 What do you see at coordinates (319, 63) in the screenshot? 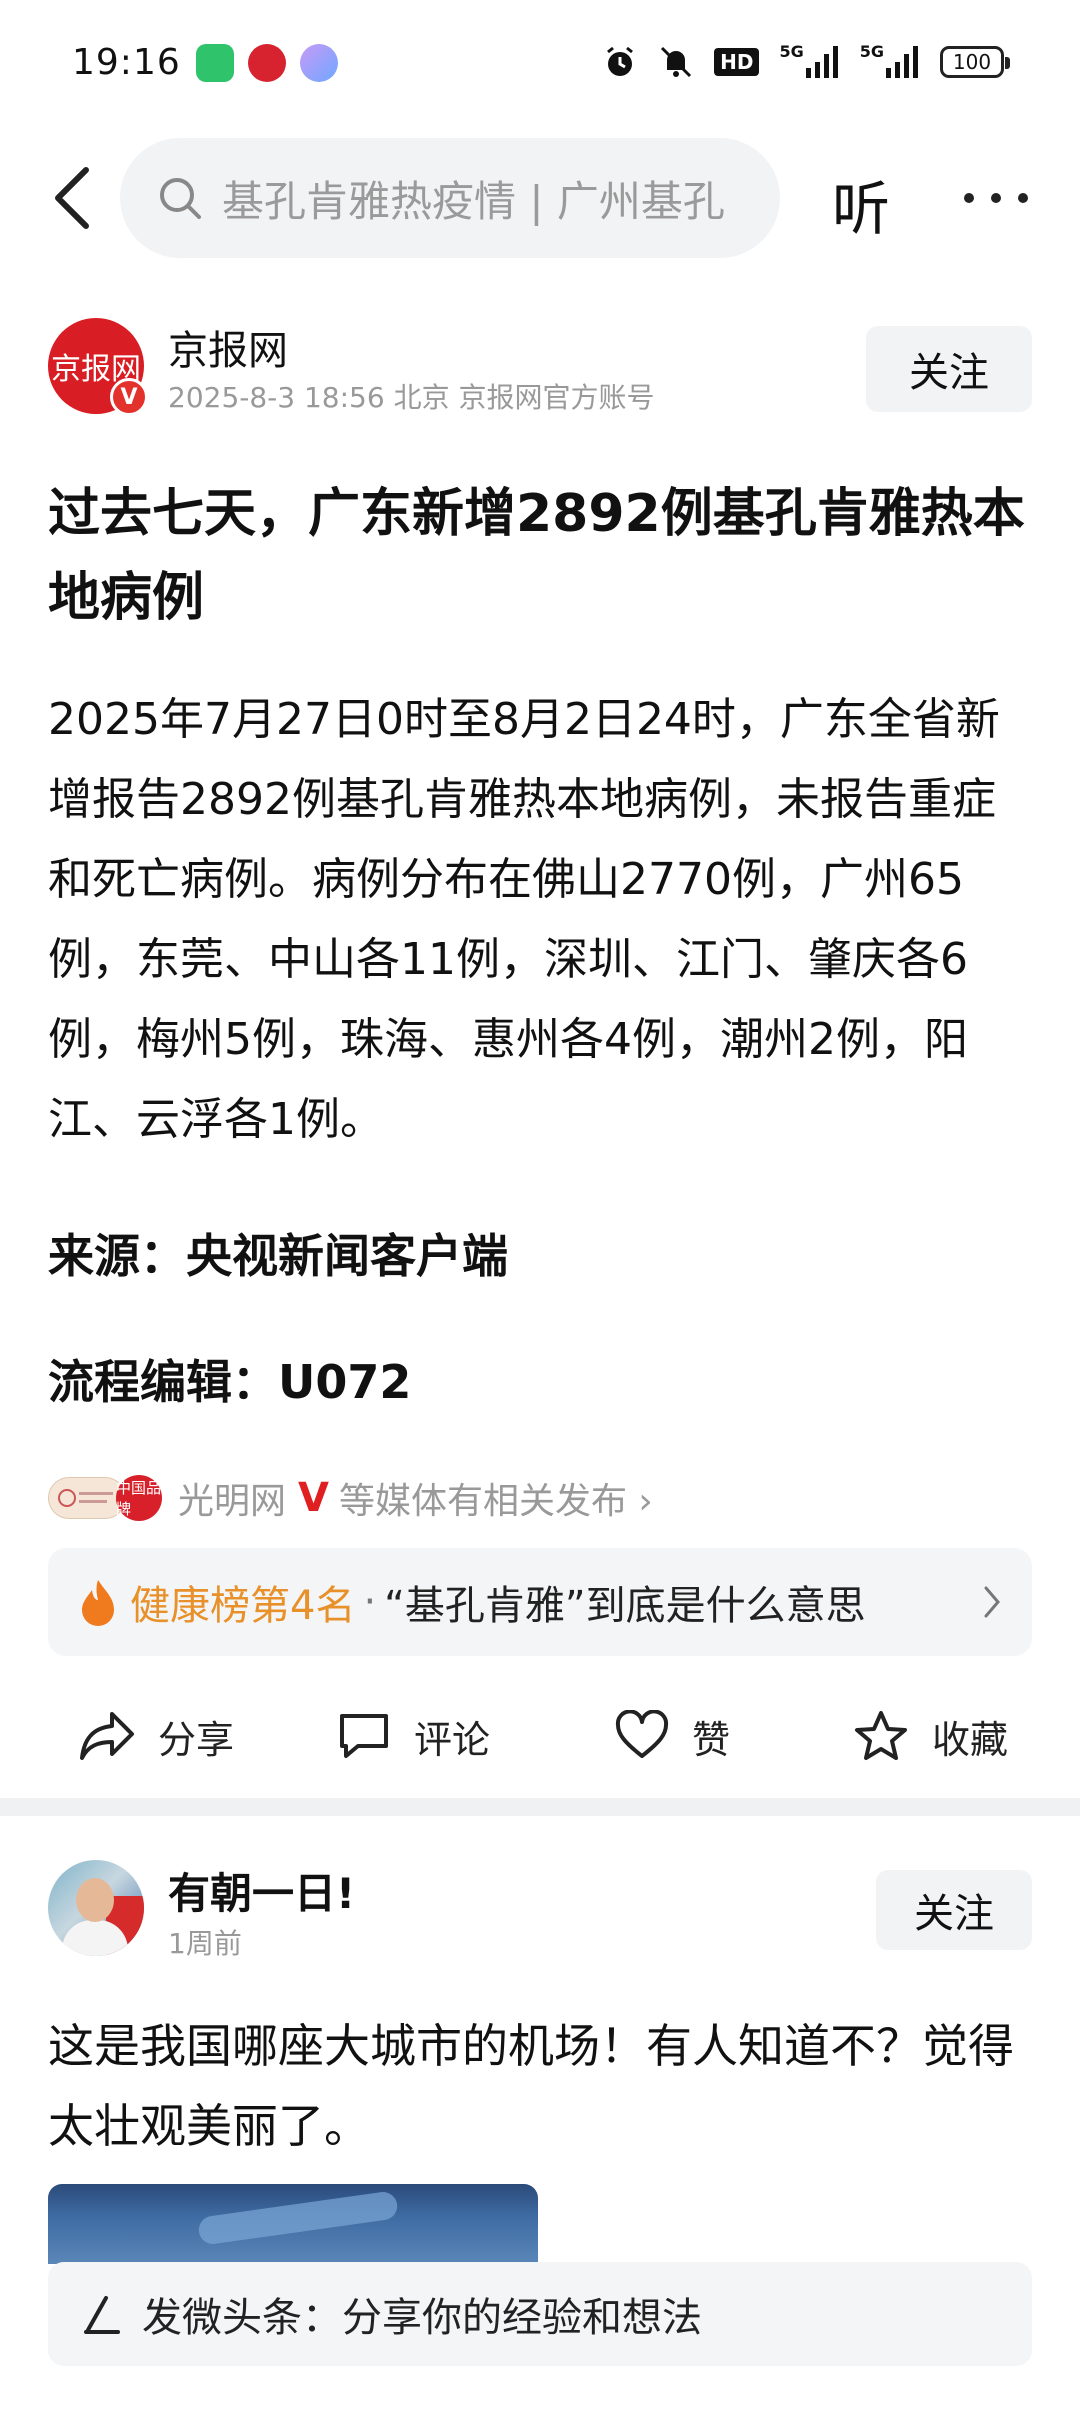
I see `assistant-app-icon` at bounding box center [319, 63].